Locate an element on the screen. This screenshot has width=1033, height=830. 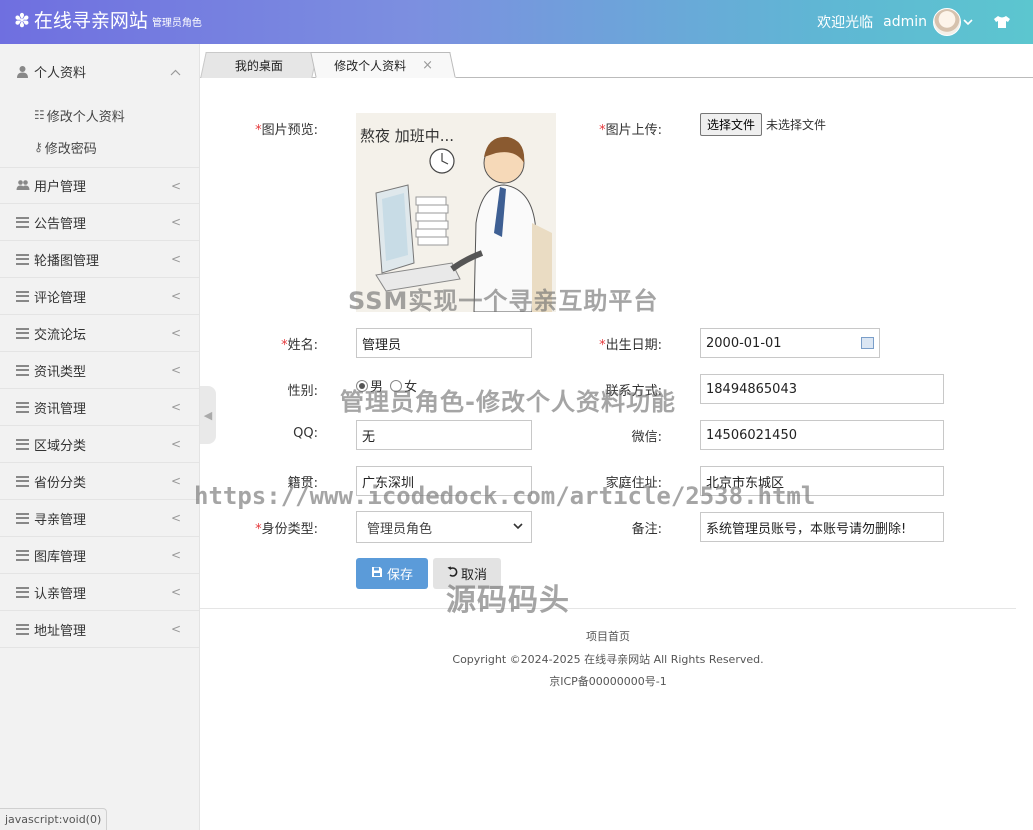
sidebar-submenu: ☷ 修改个人资料 ⚷ 修改密码 is located at coordinates (99, 131).